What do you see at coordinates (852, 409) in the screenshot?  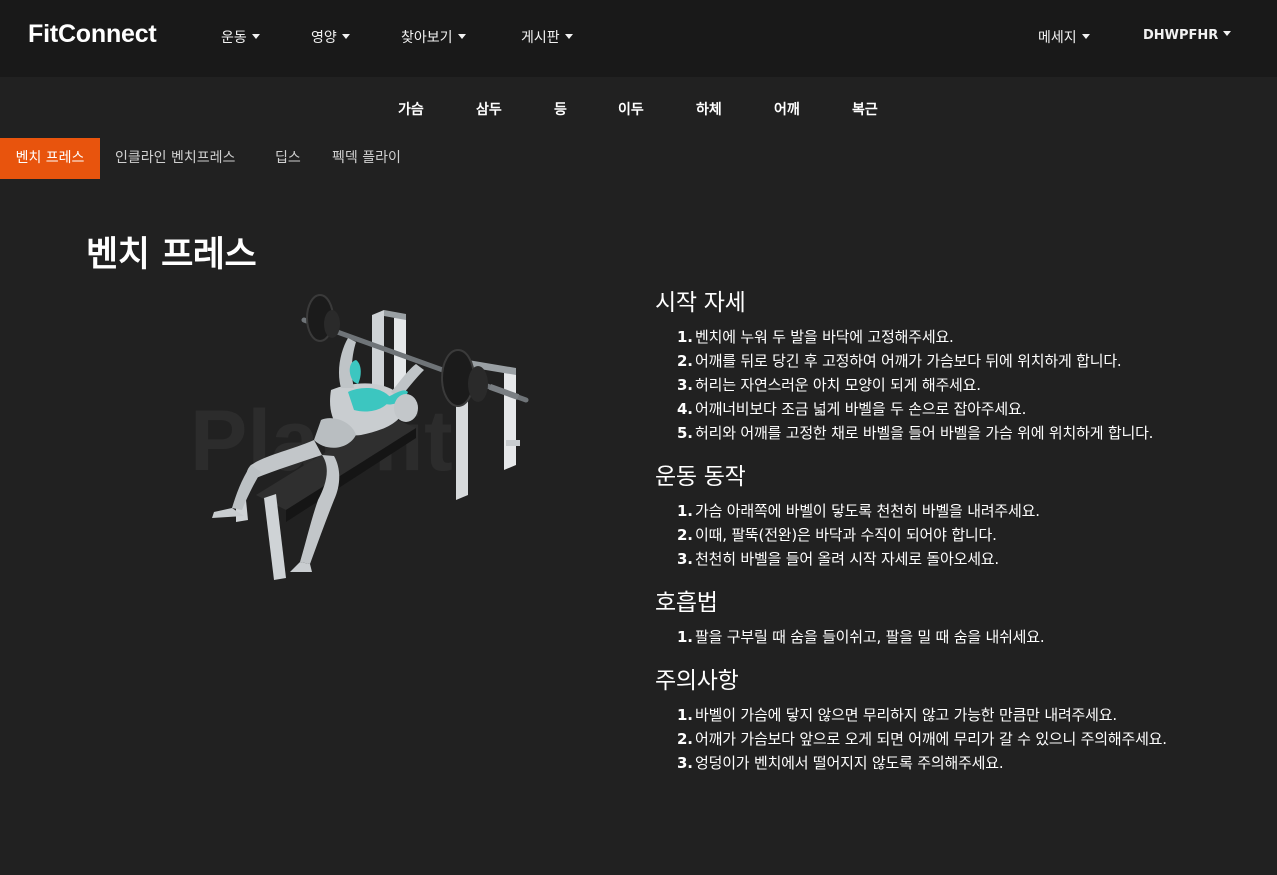 I see `list-item: 4. 어깨너비보다 조금 넓게 바벨을 두 손으로 잡아주세요.` at bounding box center [852, 409].